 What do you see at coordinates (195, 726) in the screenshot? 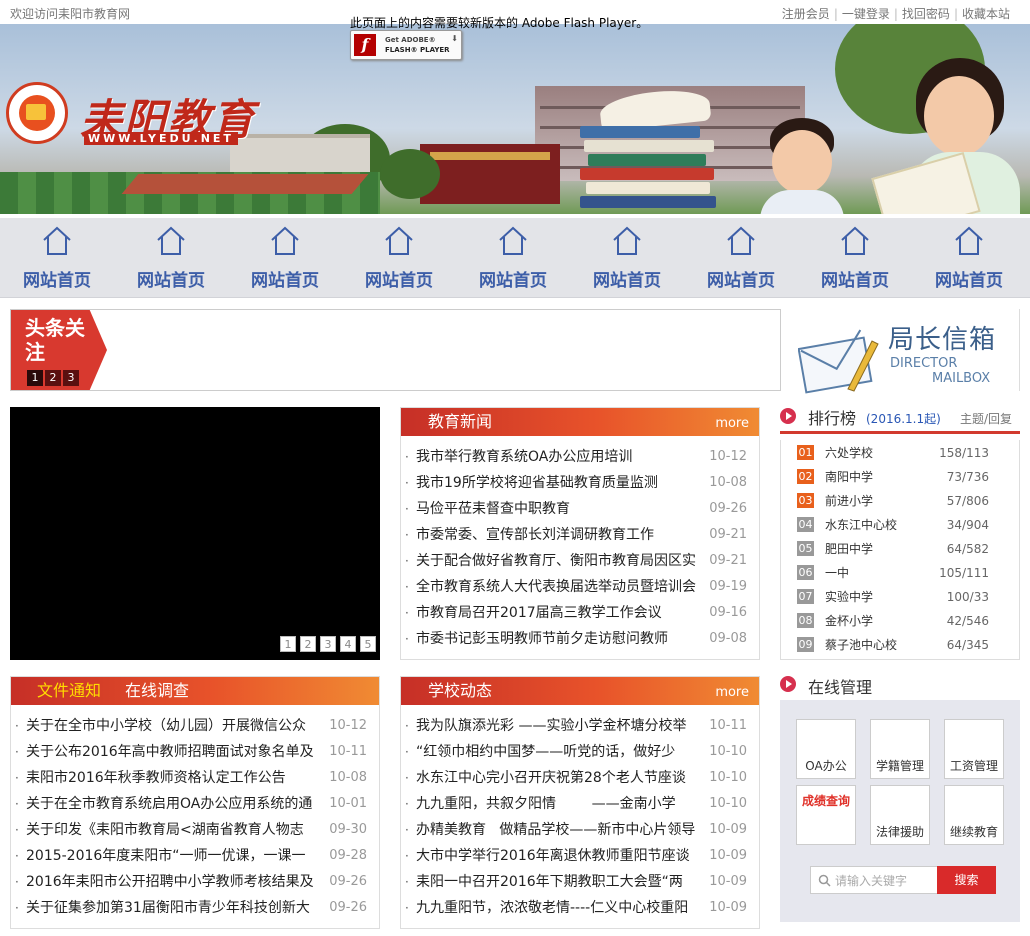
I see `list-item: · 关于在全市中小学校（幼儿园）开展微信公众 10-12` at bounding box center [195, 726].